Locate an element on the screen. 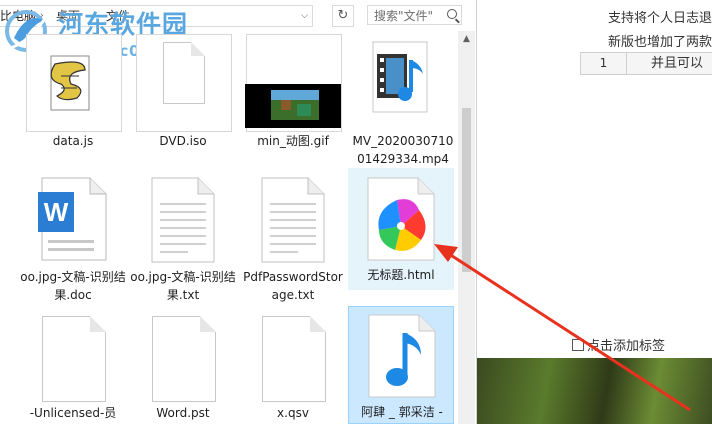  file-item: x.qsv is located at coordinates (293, 367).